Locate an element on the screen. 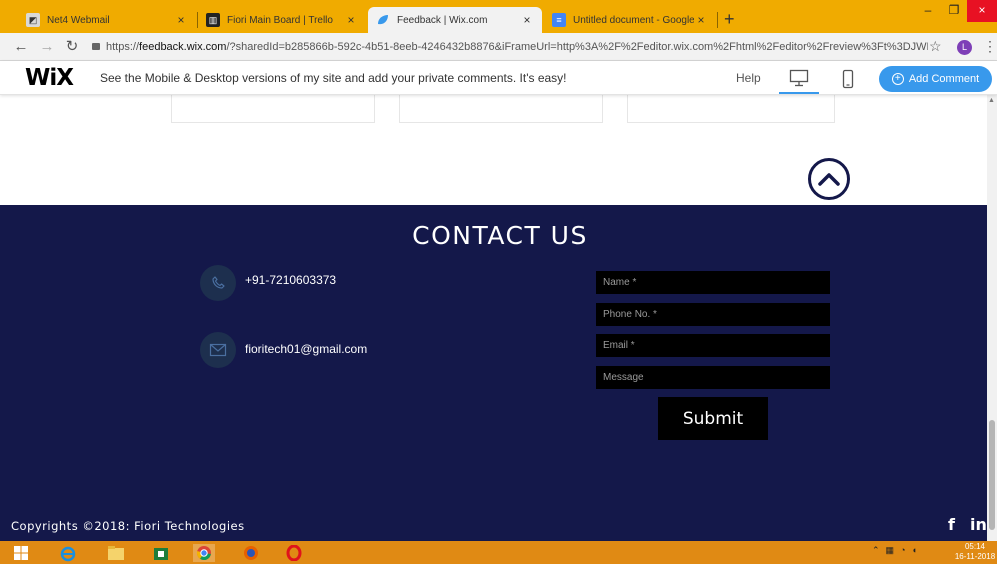  email-field: Email * is located at coordinates (713, 345).